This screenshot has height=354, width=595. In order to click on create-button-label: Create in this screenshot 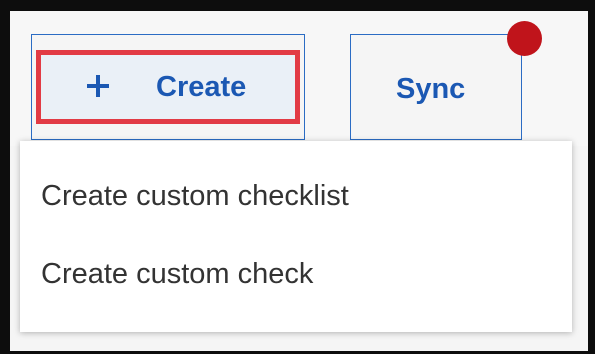, I will do `click(201, 87)`.